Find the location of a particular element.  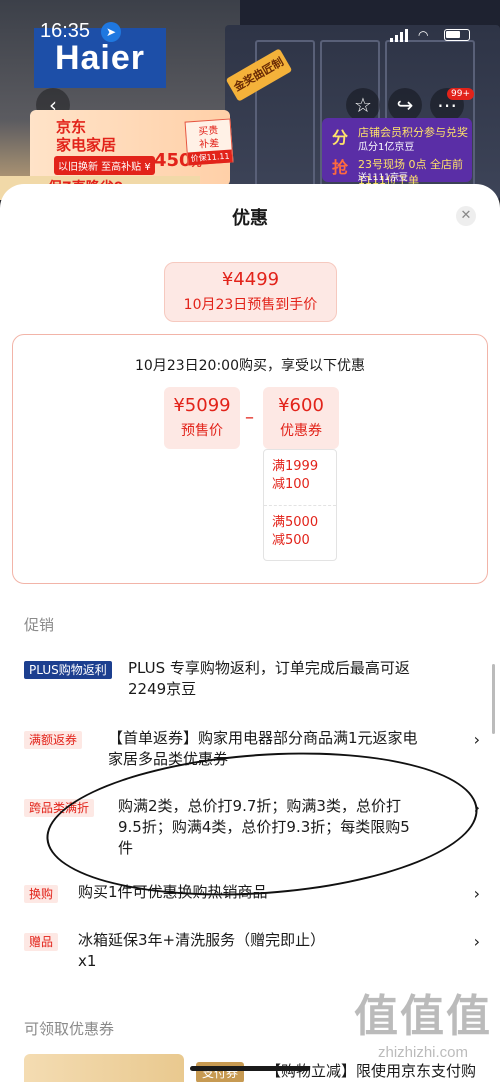

coupon-breakdown: 满1999 减100 满5000 减500 is located at coordinates (300, 505).